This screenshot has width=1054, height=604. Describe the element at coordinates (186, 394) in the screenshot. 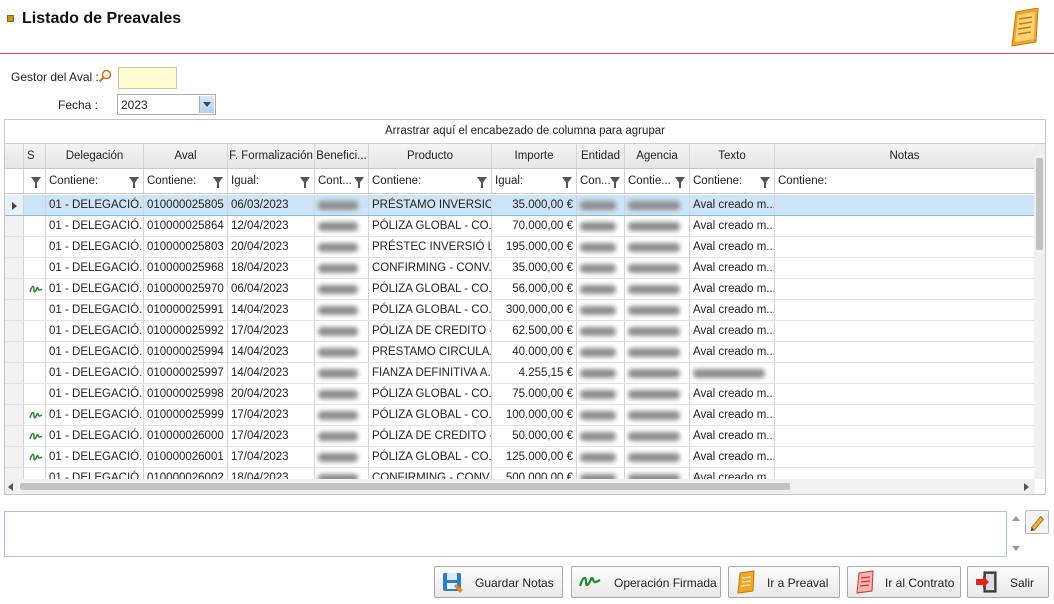

I see `cell-aval: 010000025998` at that location.